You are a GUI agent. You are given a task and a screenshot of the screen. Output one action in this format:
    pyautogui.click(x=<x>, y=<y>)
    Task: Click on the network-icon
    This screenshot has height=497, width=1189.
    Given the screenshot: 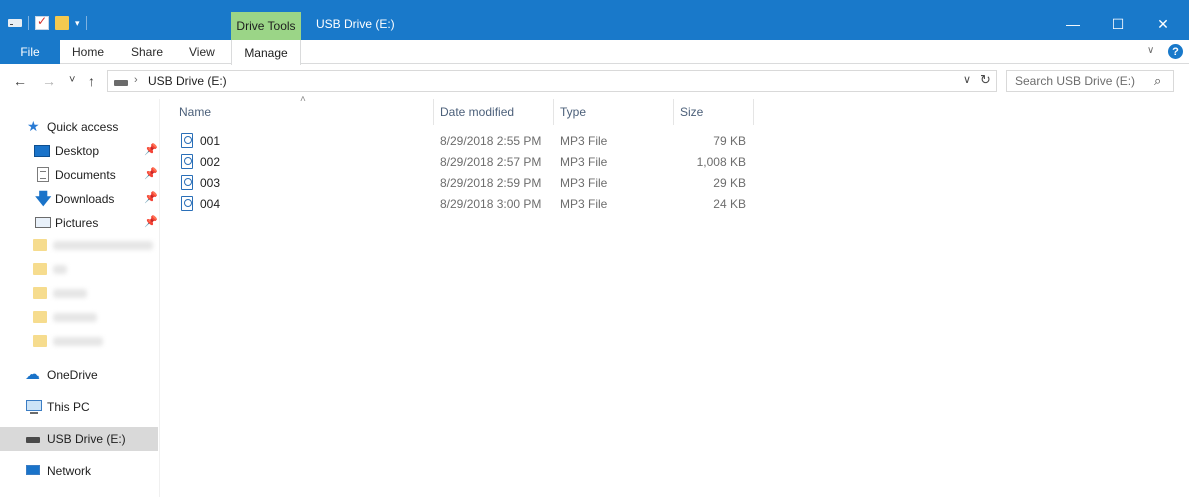 What is the action you would take?
    pyautogui.click(x=33, y=470)
    